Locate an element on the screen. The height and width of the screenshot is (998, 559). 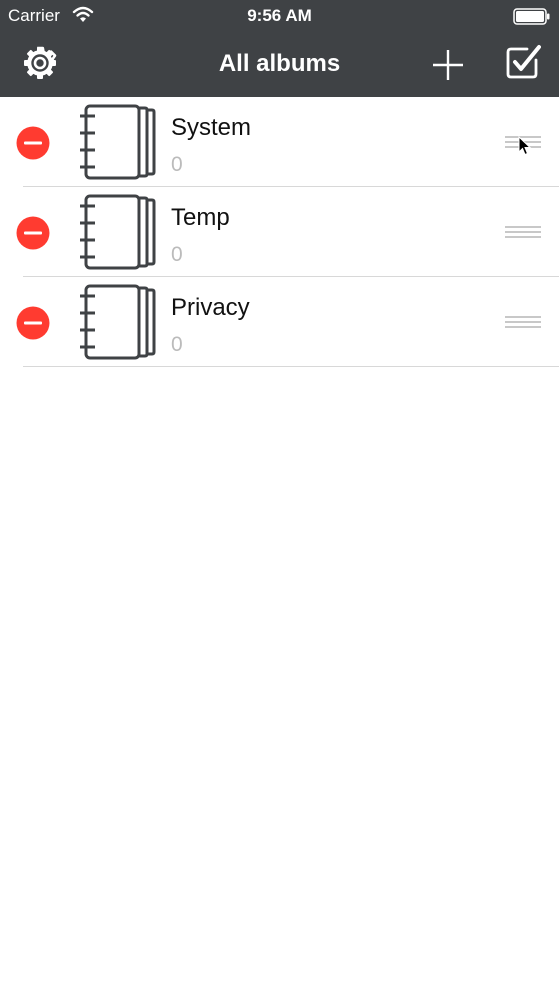
page-title: All albums is located at coordinates (279, 63).